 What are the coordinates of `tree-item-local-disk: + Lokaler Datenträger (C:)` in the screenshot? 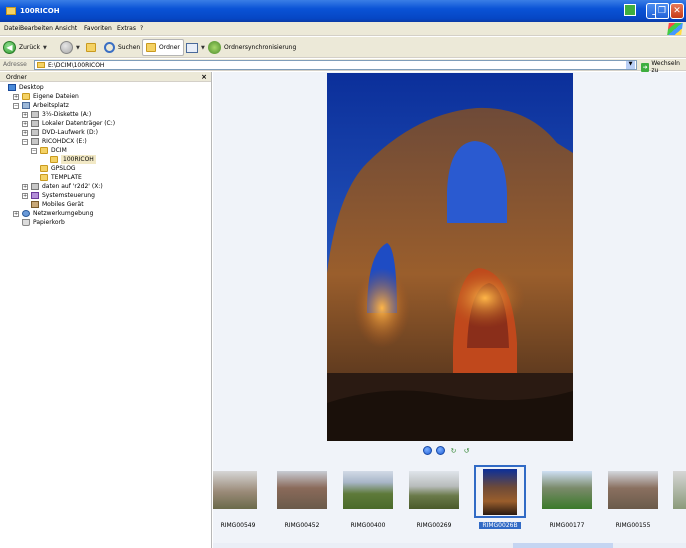 It's located at (68, 123).